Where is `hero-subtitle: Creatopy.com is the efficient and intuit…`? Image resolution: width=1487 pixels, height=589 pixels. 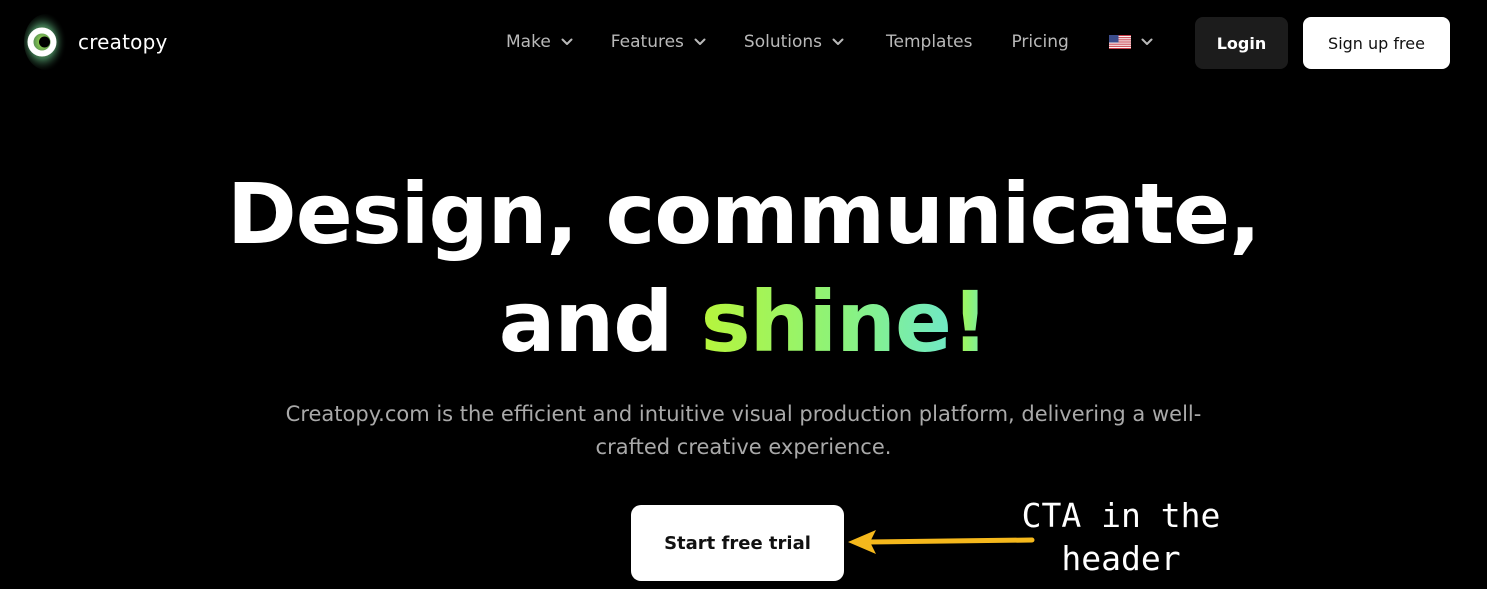
hero-subtitle: Creatopy.com is the efficient and intuit… is located at coordinates (743, 430).